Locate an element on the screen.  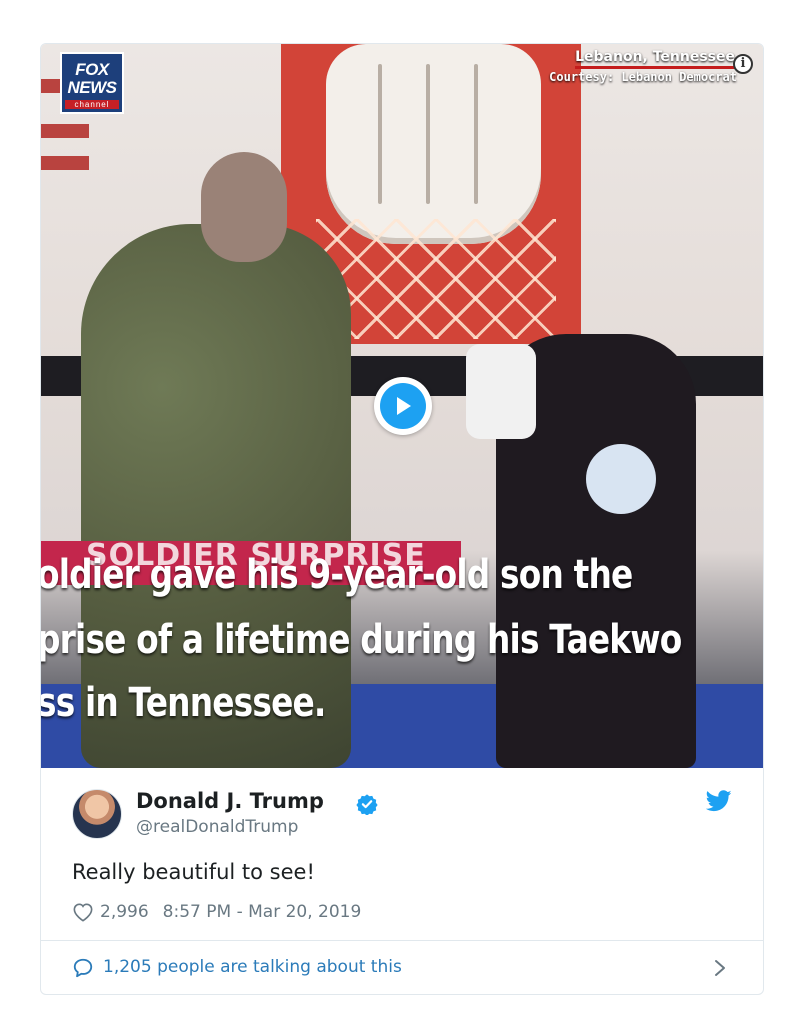
sparring-glove is located at coordinates (621, 479).